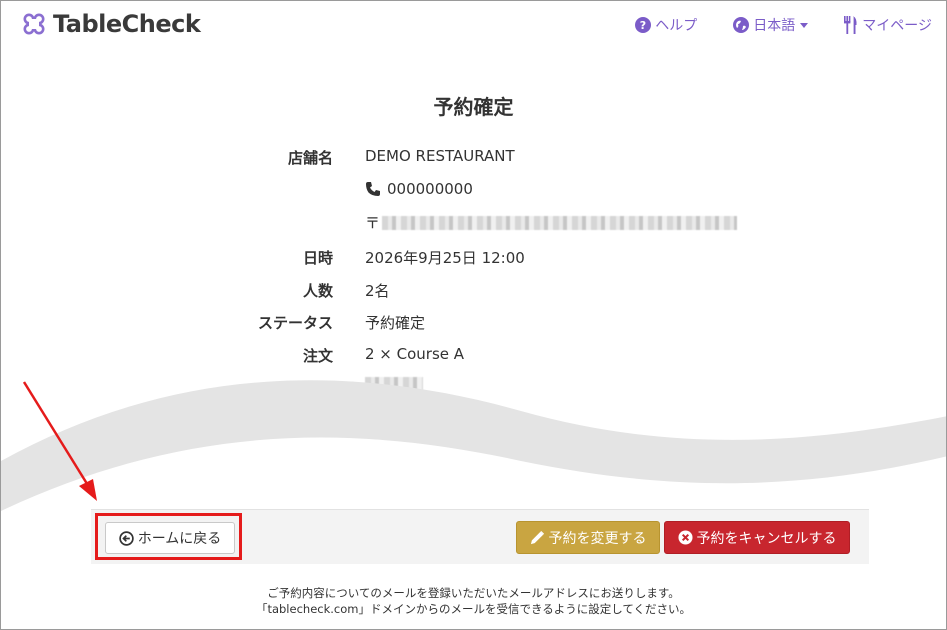  What do you see at coordinates (295, 323) in the screenshot?
I see `status-label: ステータス` at bounding box center [295, 323].